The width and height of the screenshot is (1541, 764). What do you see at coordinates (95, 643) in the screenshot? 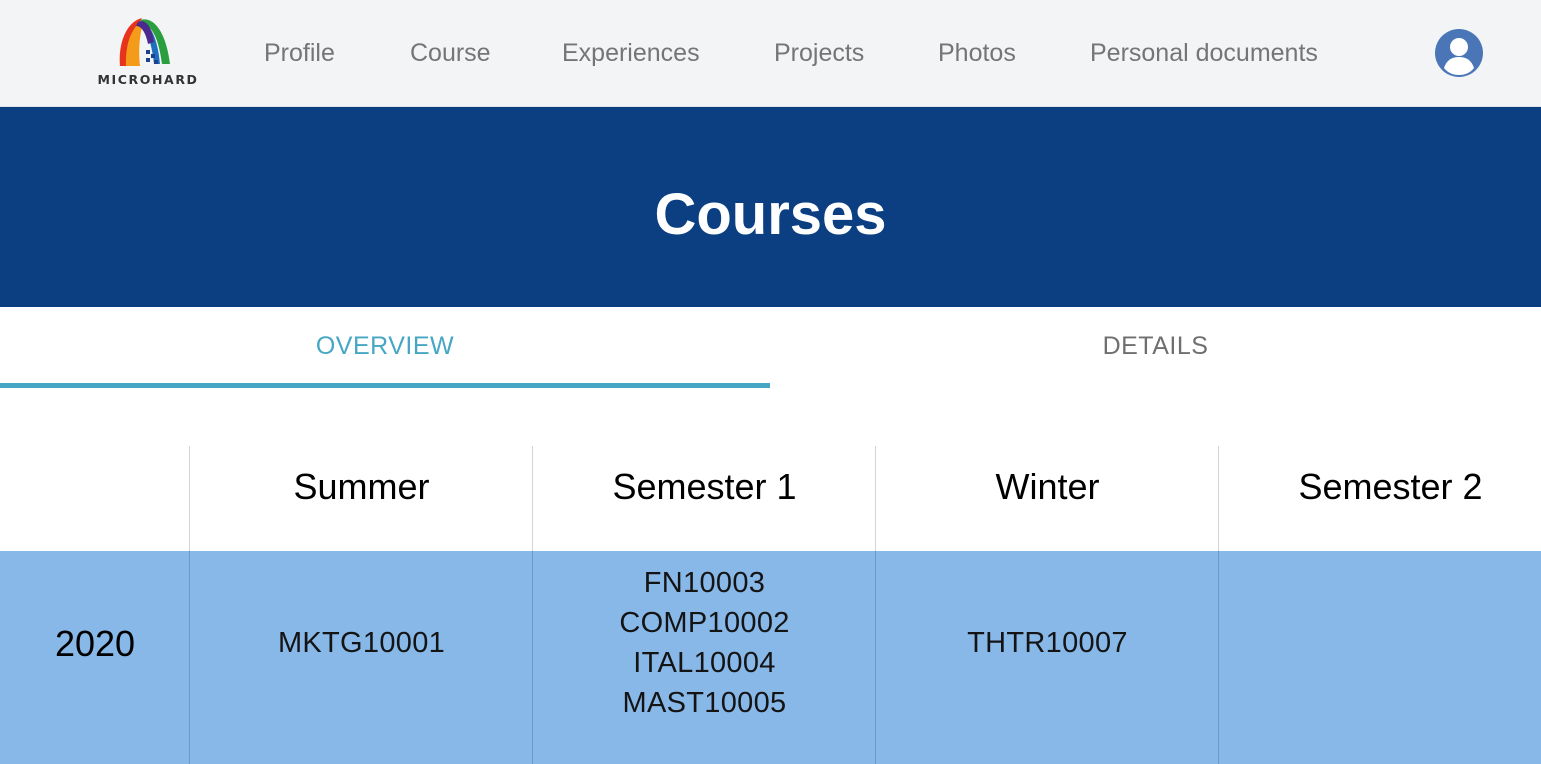
I see `year-cell: 2020` at bounding box center [95, 643].